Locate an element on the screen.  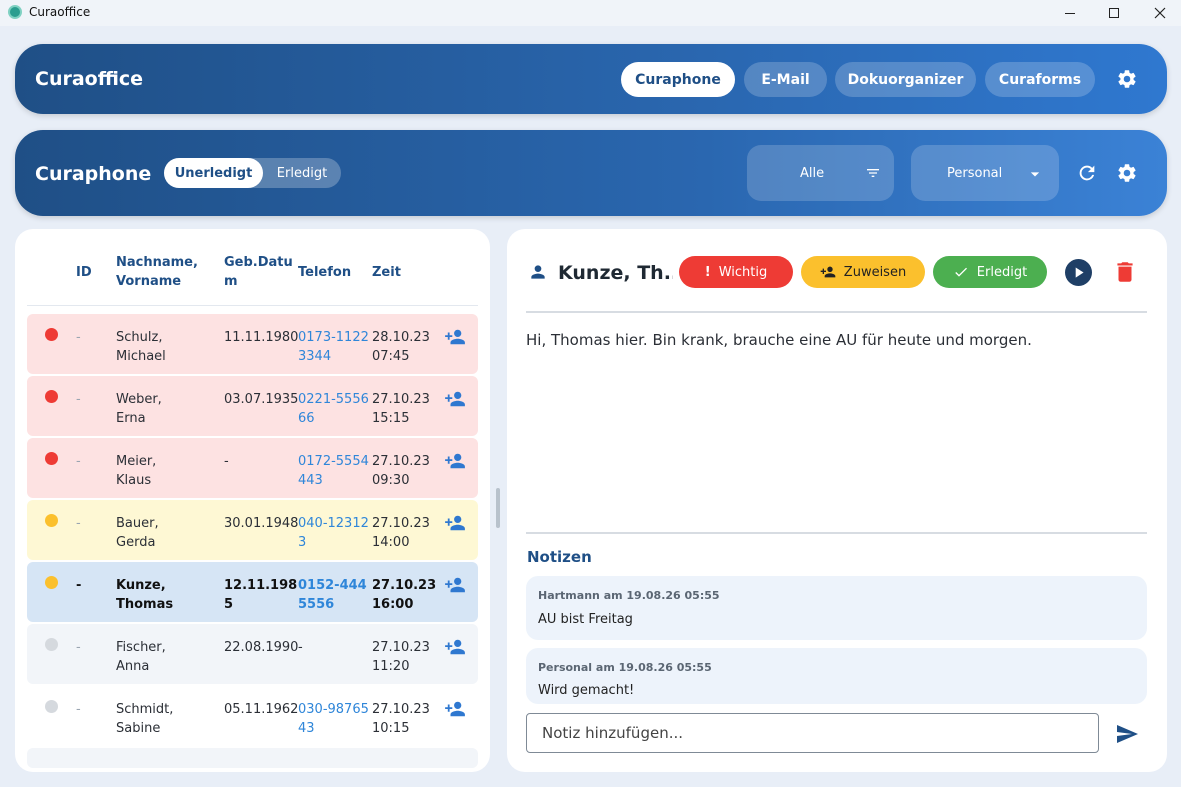
table-row: - Fischer, Anna 22.08.1990-27.10.23 11:20 is located at coordinates (252, 654).